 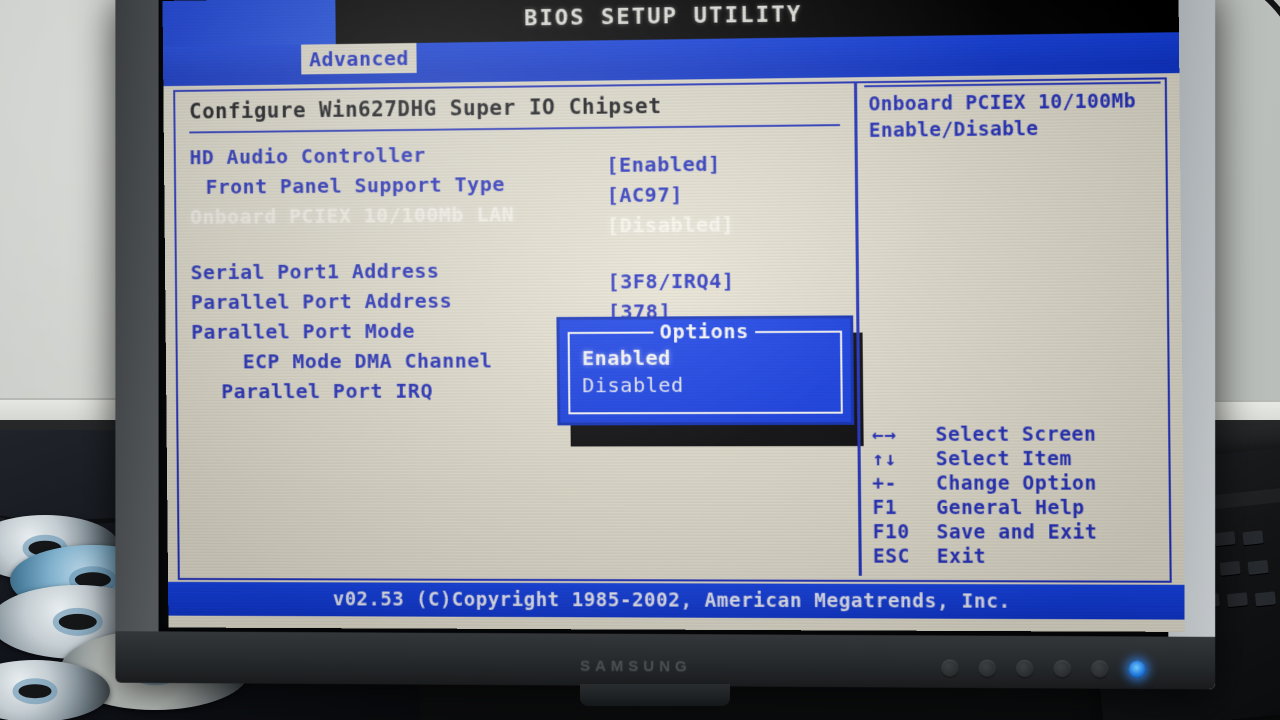 What do you see at coordinates (249, 23) in the screenshot?
I see `title-band-left` at bounding box center [249, 23].